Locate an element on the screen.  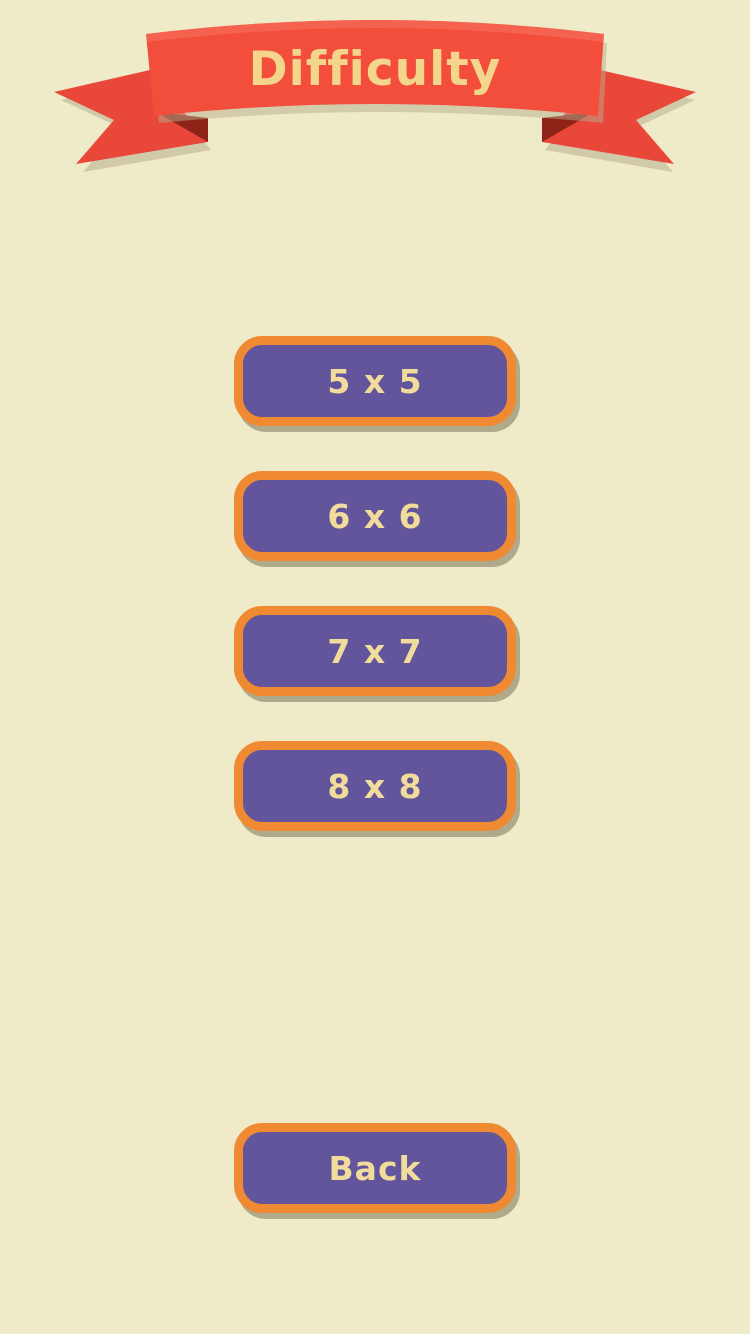
back-button: Back is located at coordinates (375, 1168).